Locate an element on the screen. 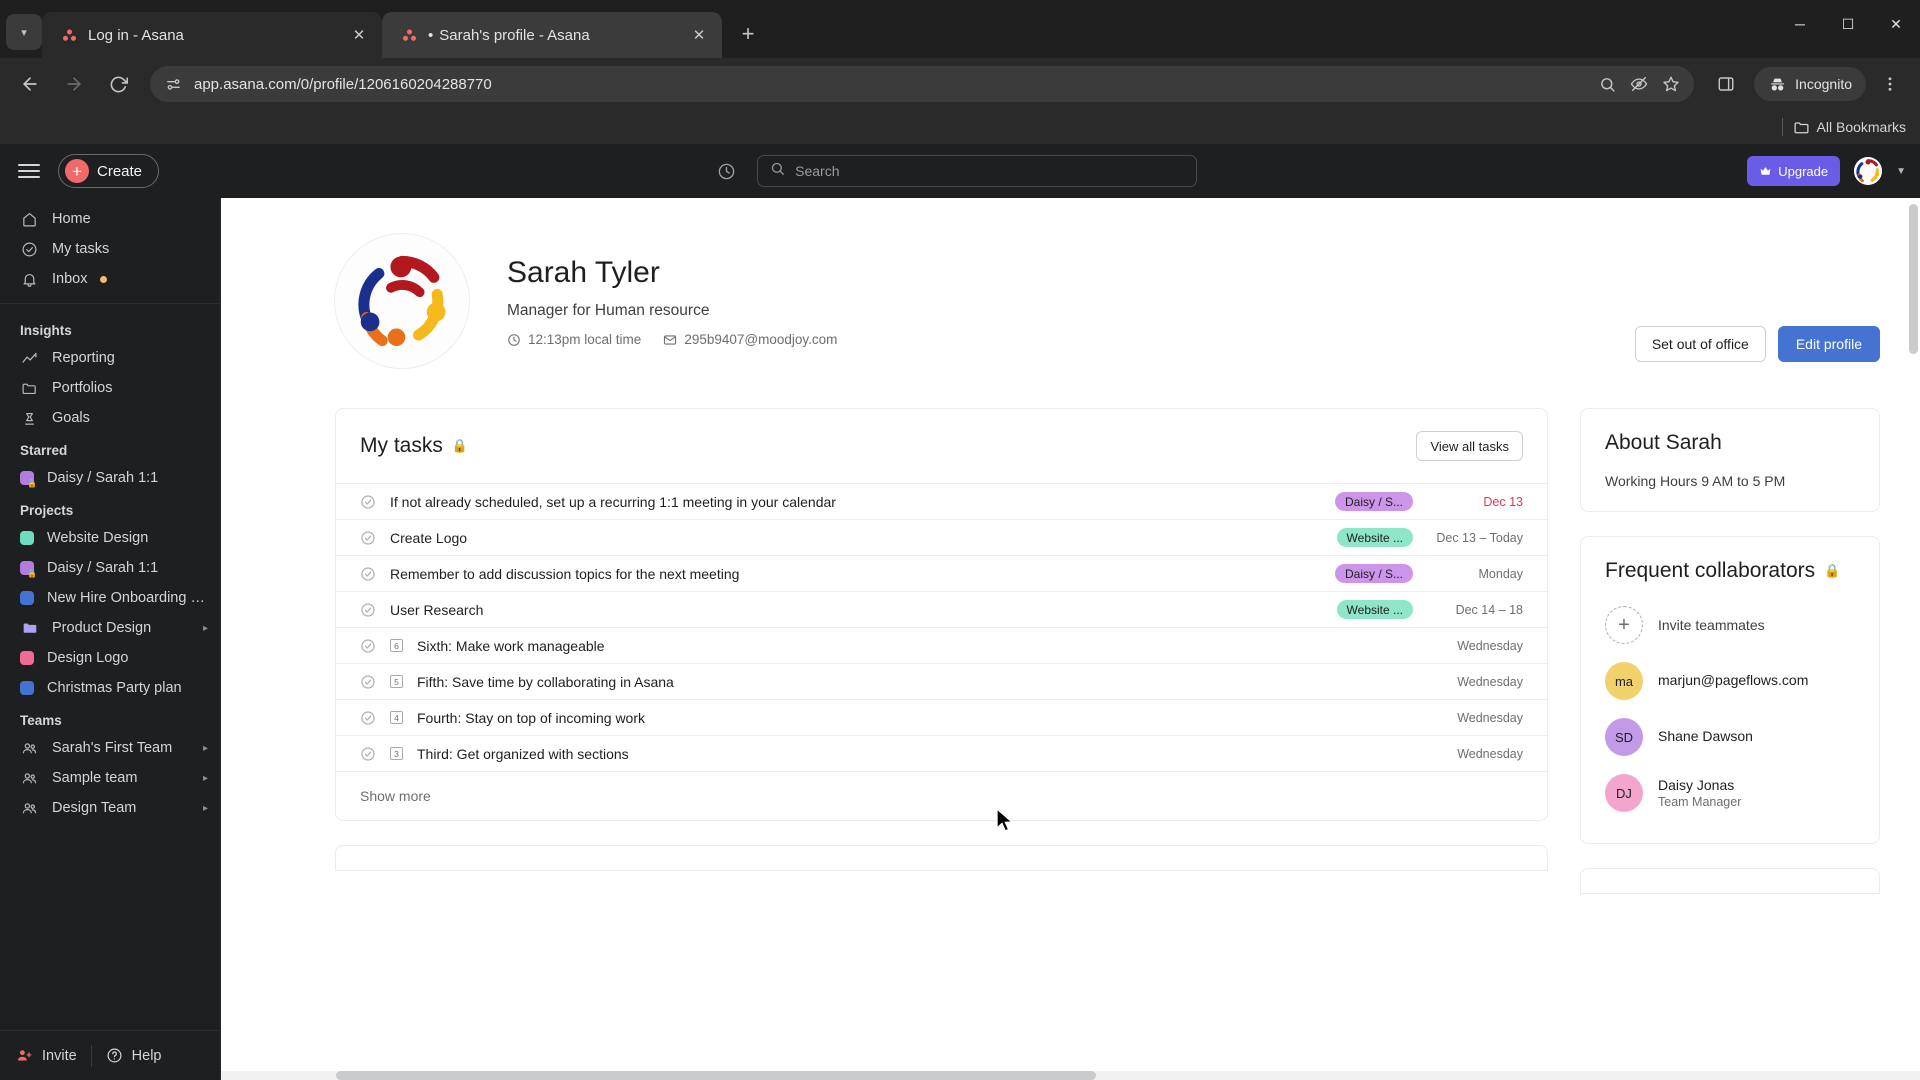 This screenshot has width=1920, height=1080. list-item: SD Shane Dawson is located at coordinates (1730, 737).